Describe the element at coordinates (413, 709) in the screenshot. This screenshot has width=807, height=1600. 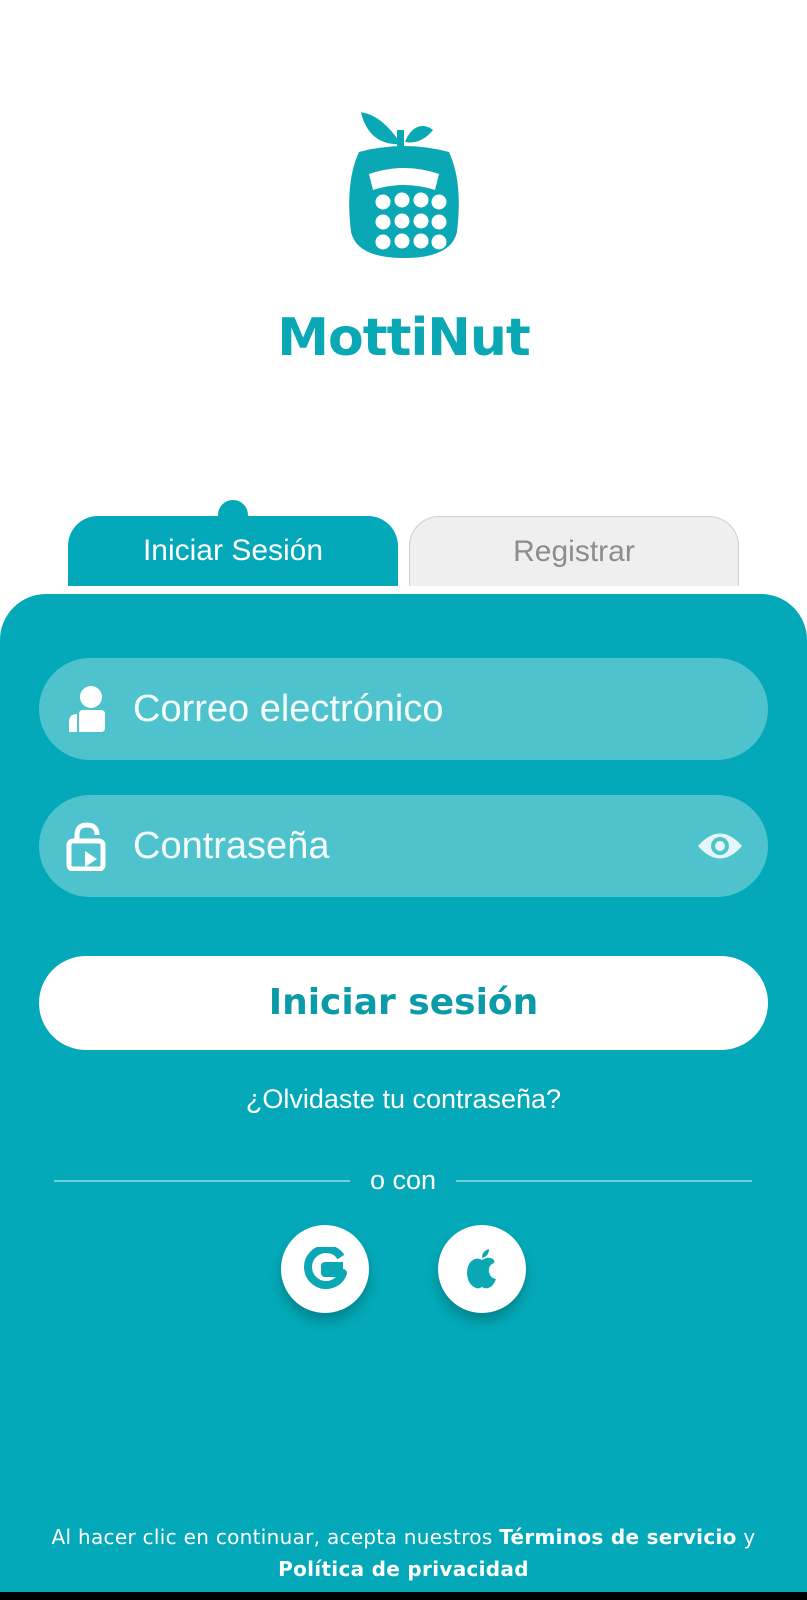
I see `email-input` at that location.